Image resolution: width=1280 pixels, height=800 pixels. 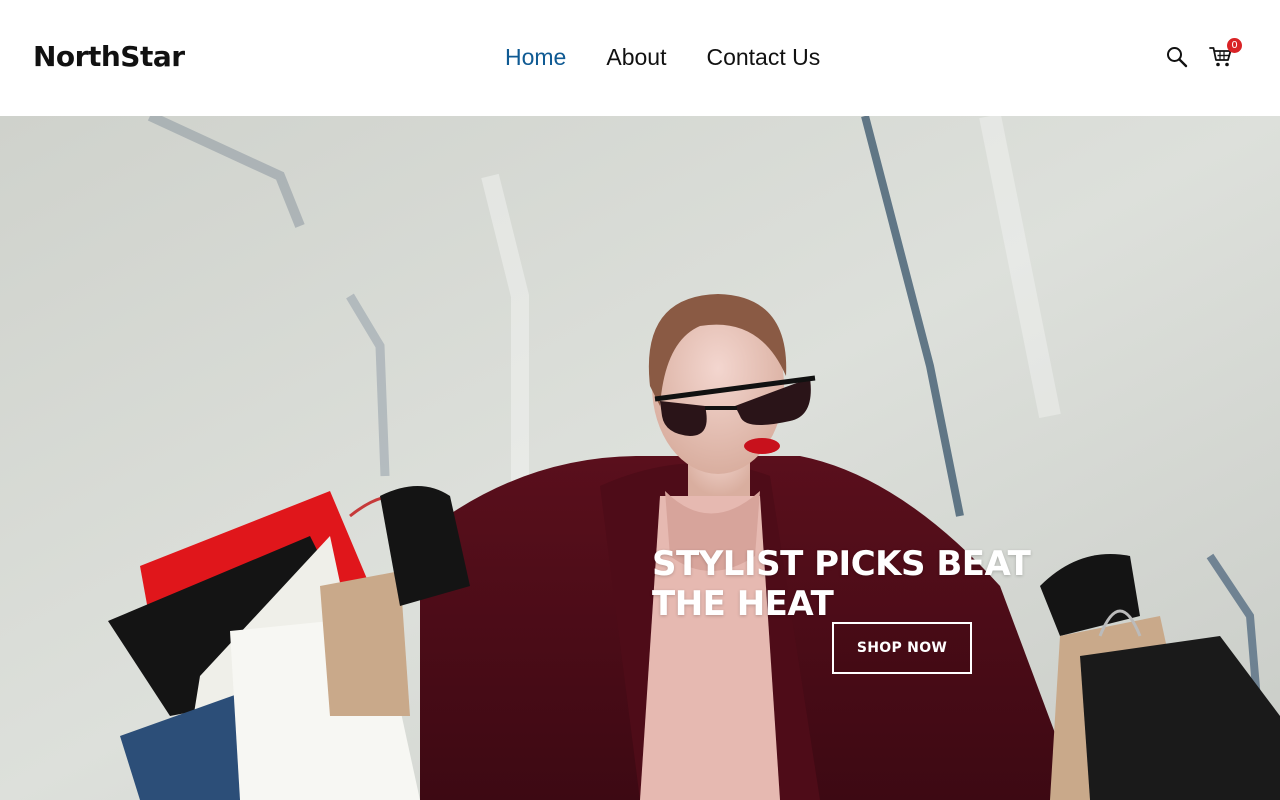 I want to click on cart-button: 0, so click(x=1225, y=54).